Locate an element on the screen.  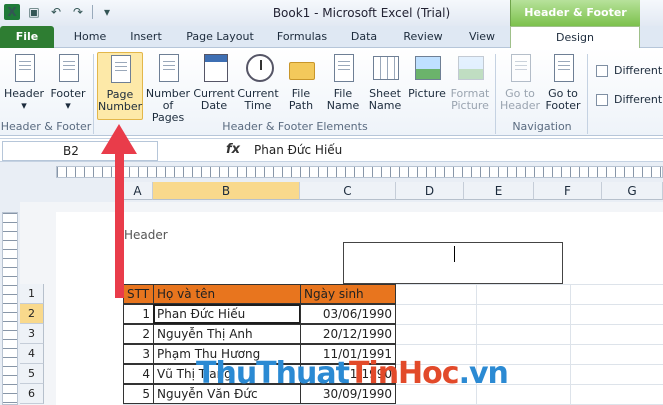
clock-icon is located at coordinates (258, 69).